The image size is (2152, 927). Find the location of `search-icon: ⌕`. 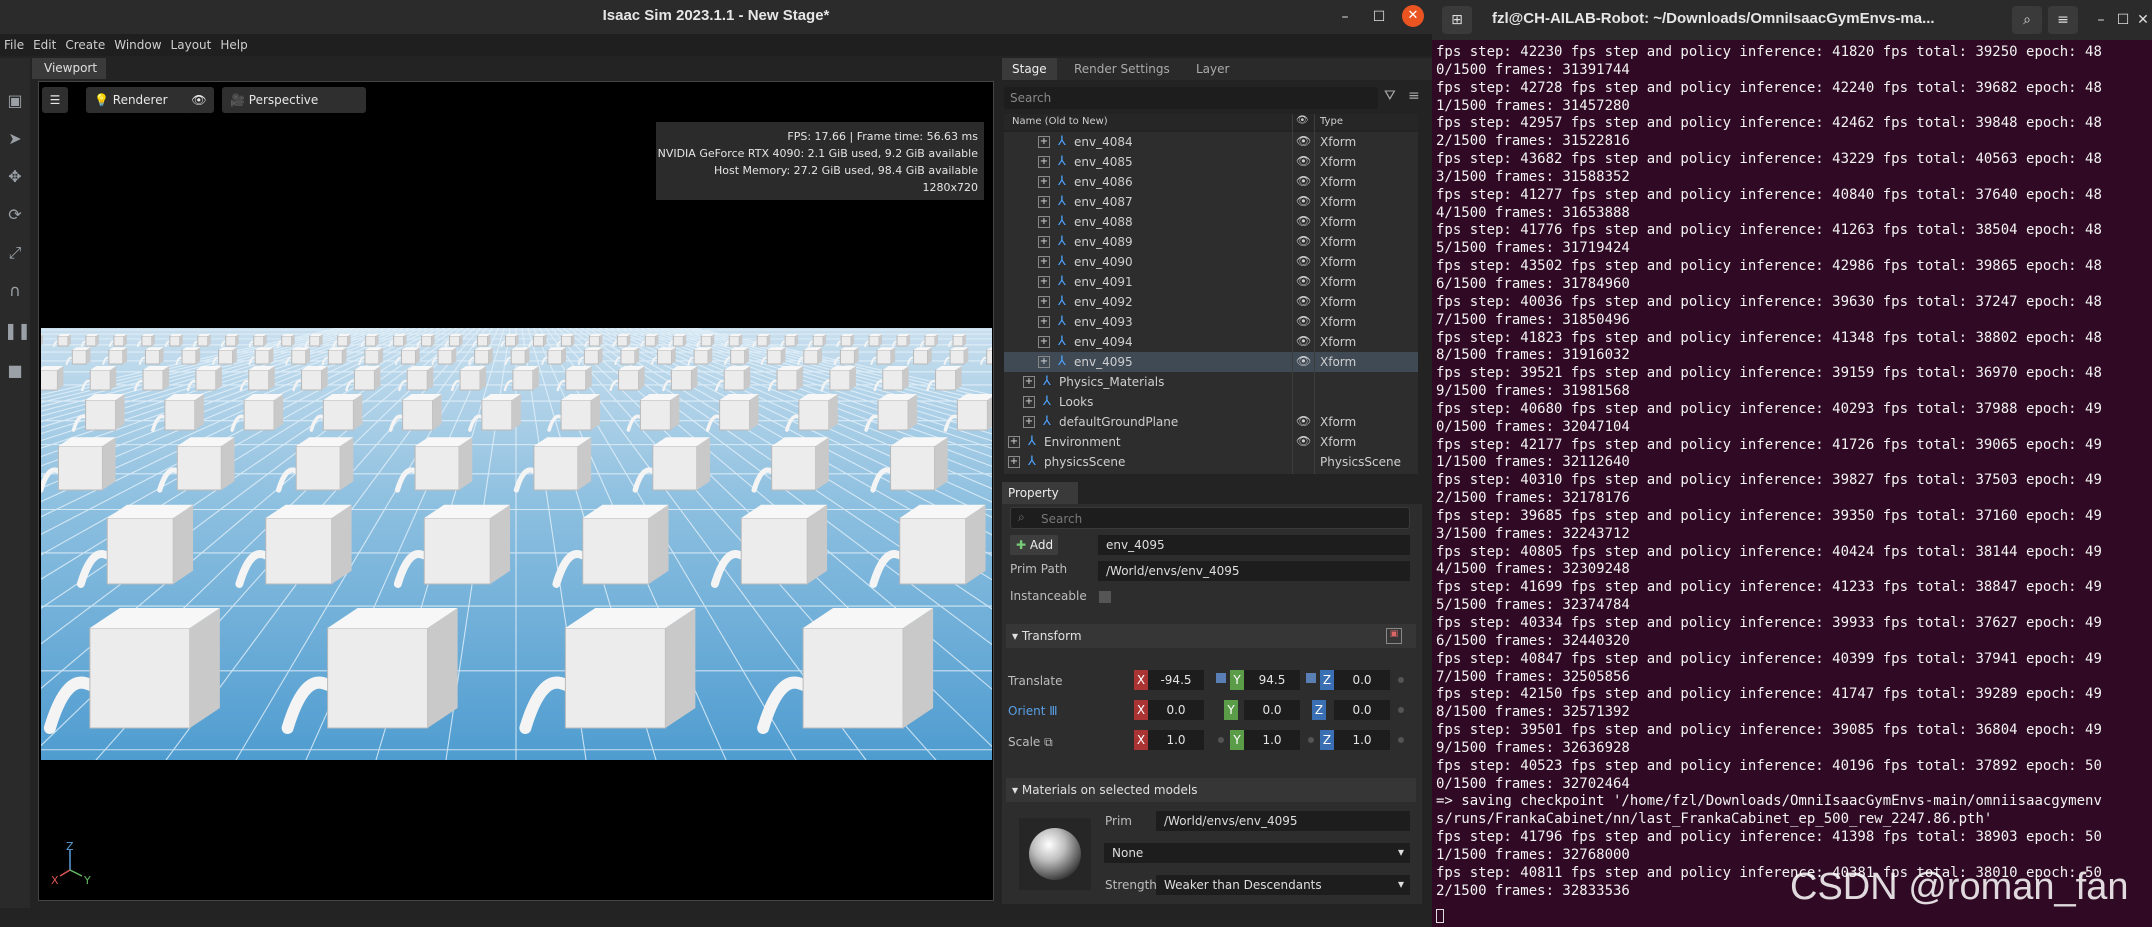

search-icon: ⌕ is located at coordinates (2027, 20).